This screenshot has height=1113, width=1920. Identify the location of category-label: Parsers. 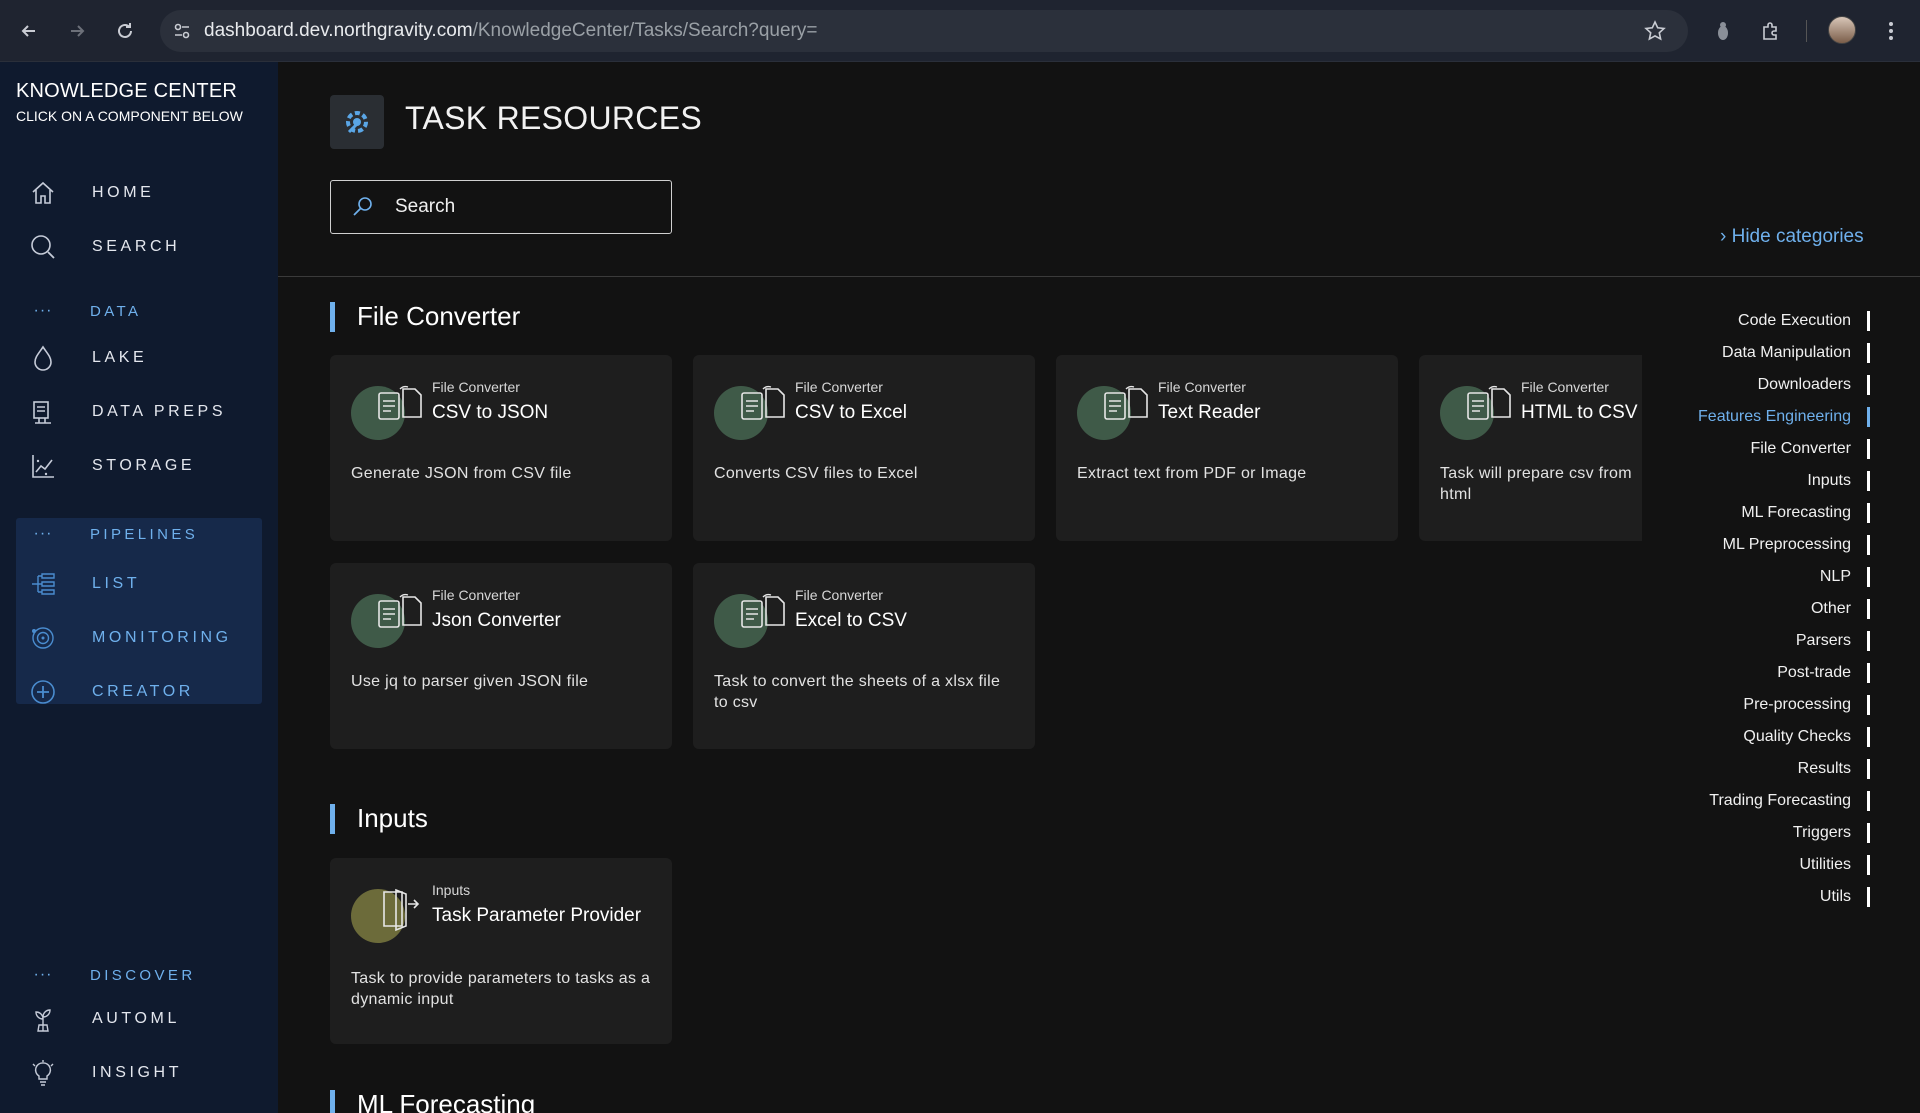
(1823, 640).